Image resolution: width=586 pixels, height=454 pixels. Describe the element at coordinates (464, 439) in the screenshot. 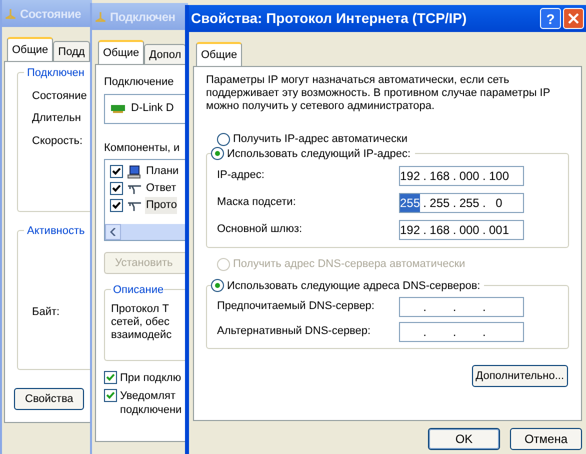

I see `ok-button: OK` at that location.